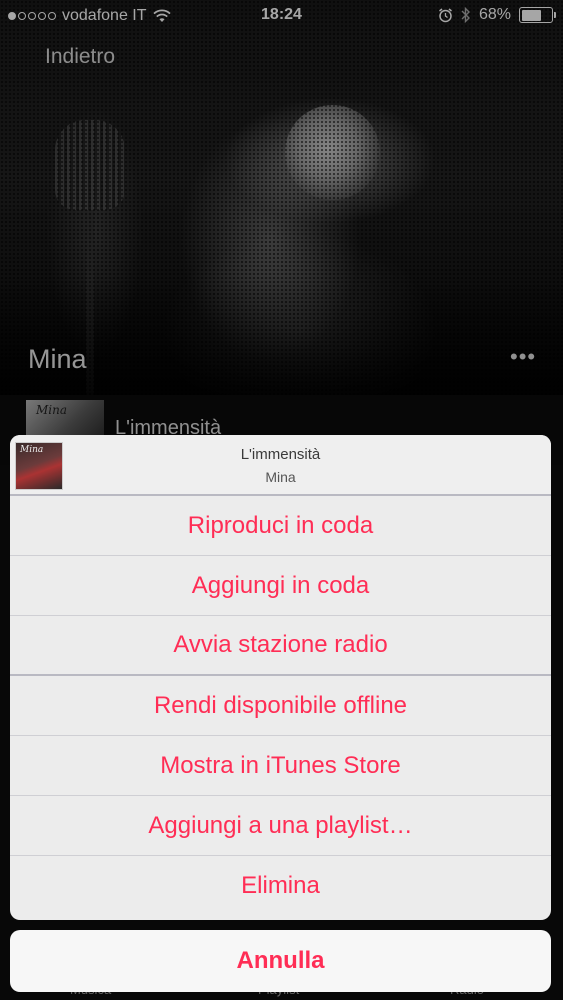  What do you see at coordinates (280, 477) in the screenshot?
I see `sheet-subtitle: Mina` at bounding box center [280, 477].